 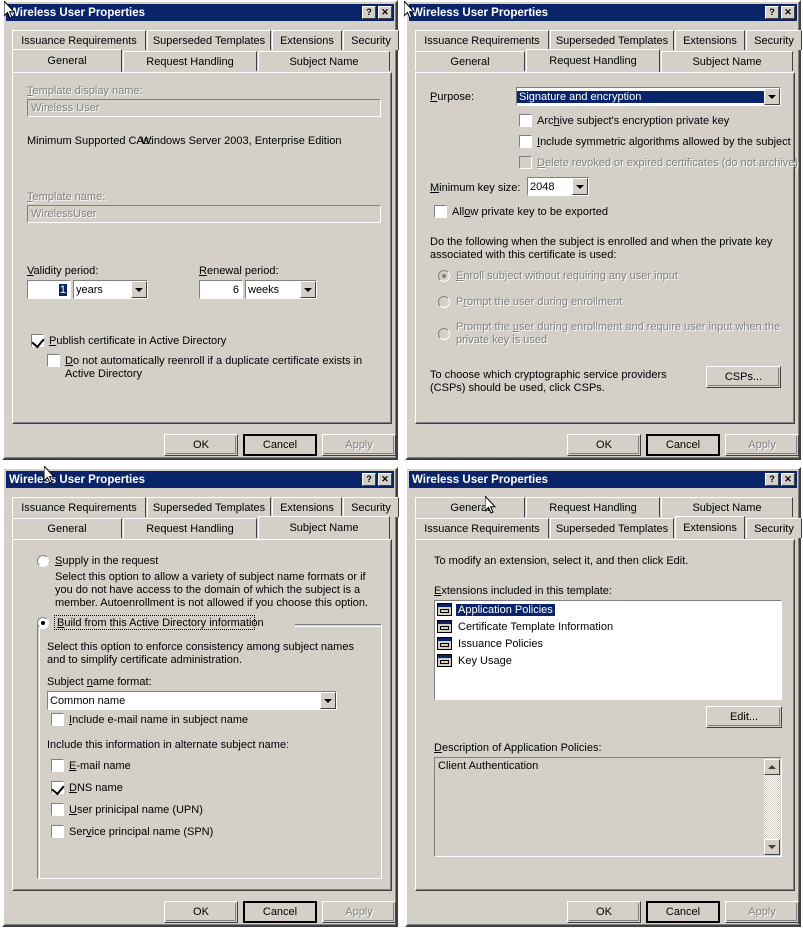 I want to click on include-symmetric-checkbox, so click(x=525, y=141).